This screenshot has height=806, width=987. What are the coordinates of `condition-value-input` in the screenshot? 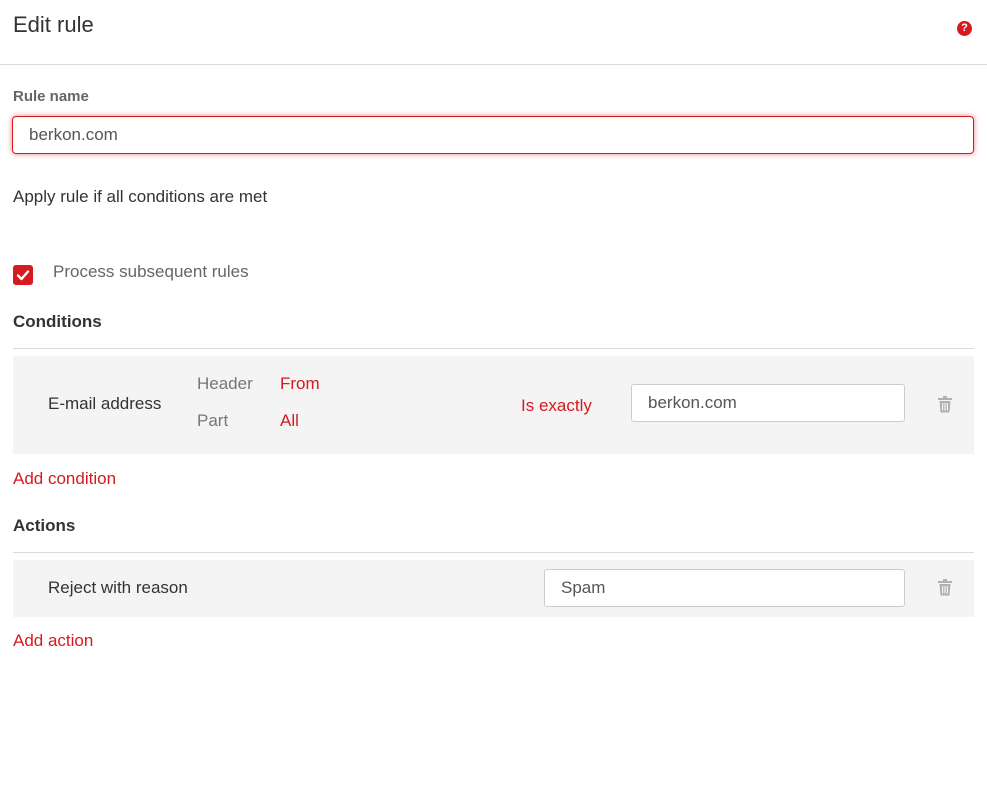 It's located at (768, 403).